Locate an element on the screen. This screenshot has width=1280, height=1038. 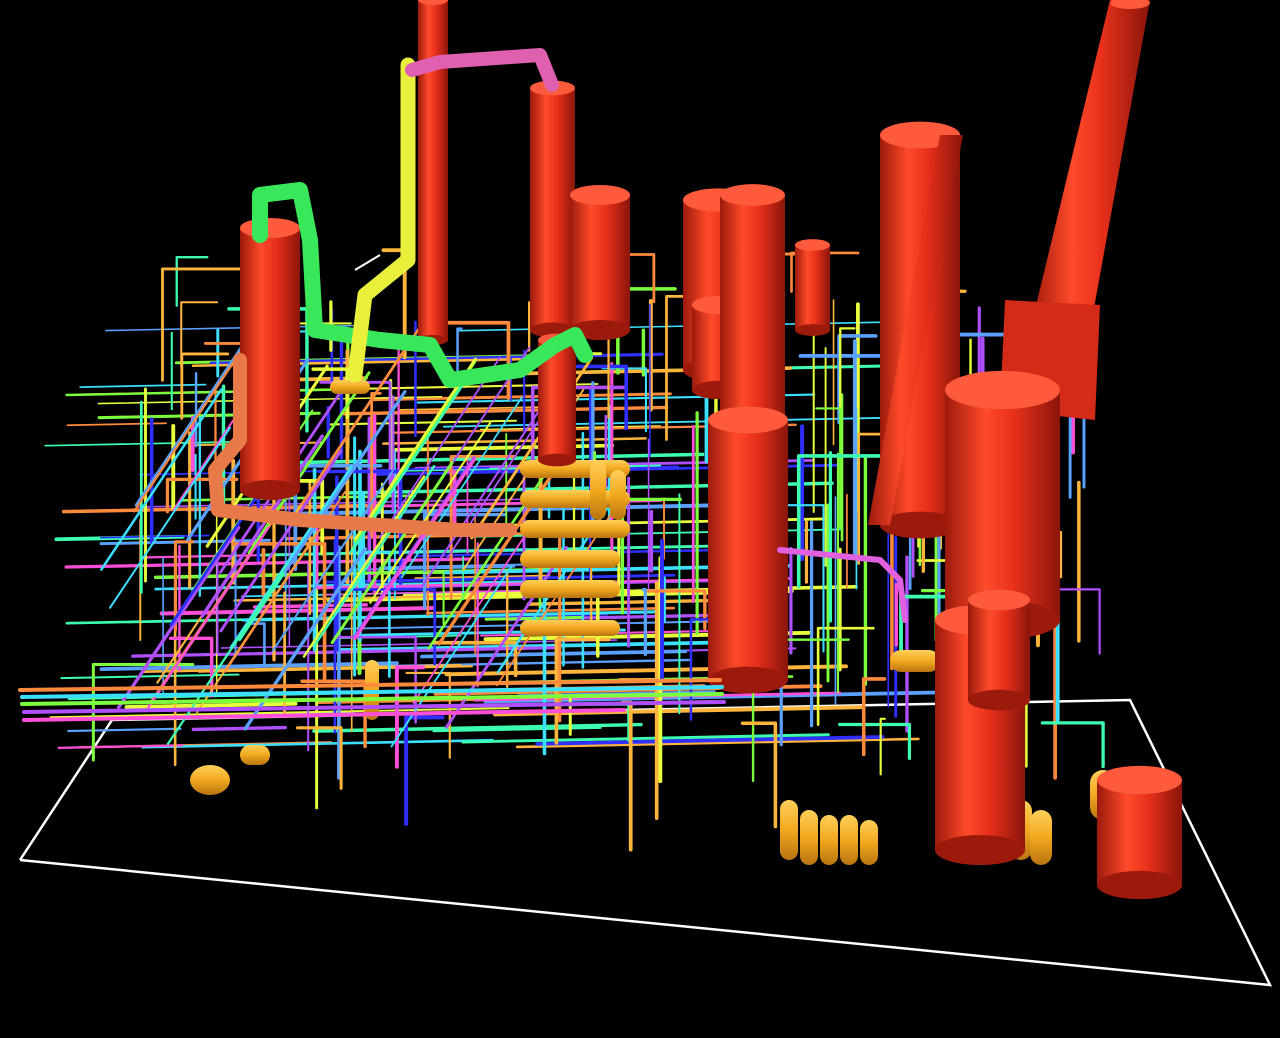
front-small-vessel-top is located at coordinates (1139, 780).